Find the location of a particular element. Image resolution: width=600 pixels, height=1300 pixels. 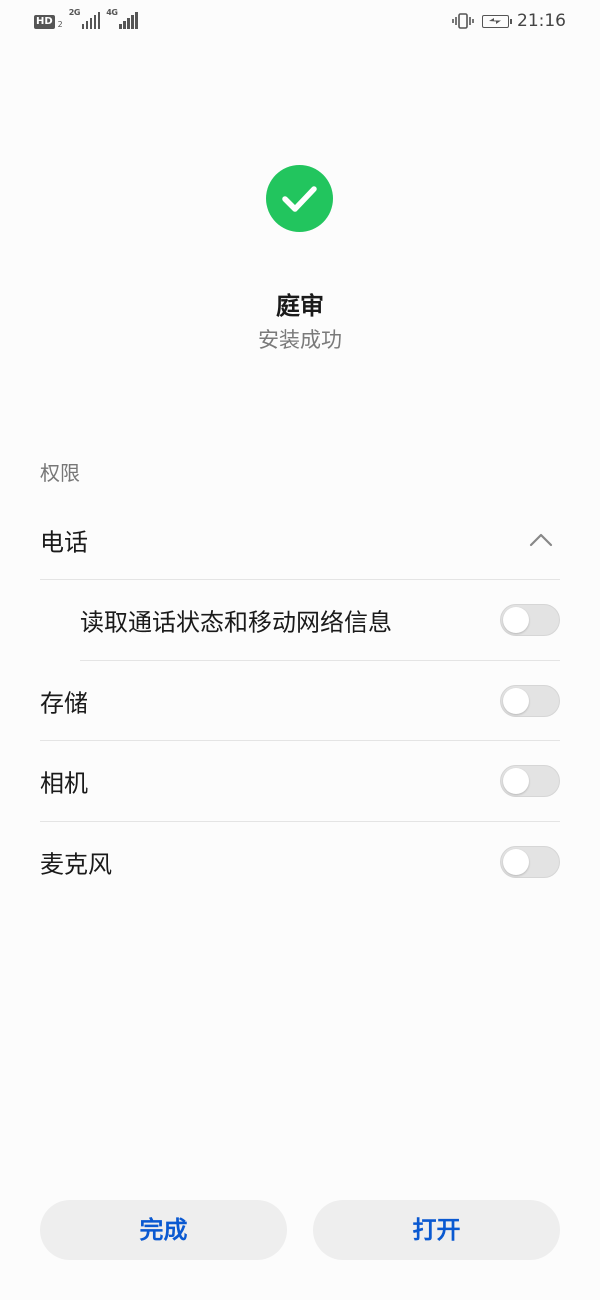

permission-phone-state-row: 读取通话状态和移动网络信息 is located at coordinates (300, 620).